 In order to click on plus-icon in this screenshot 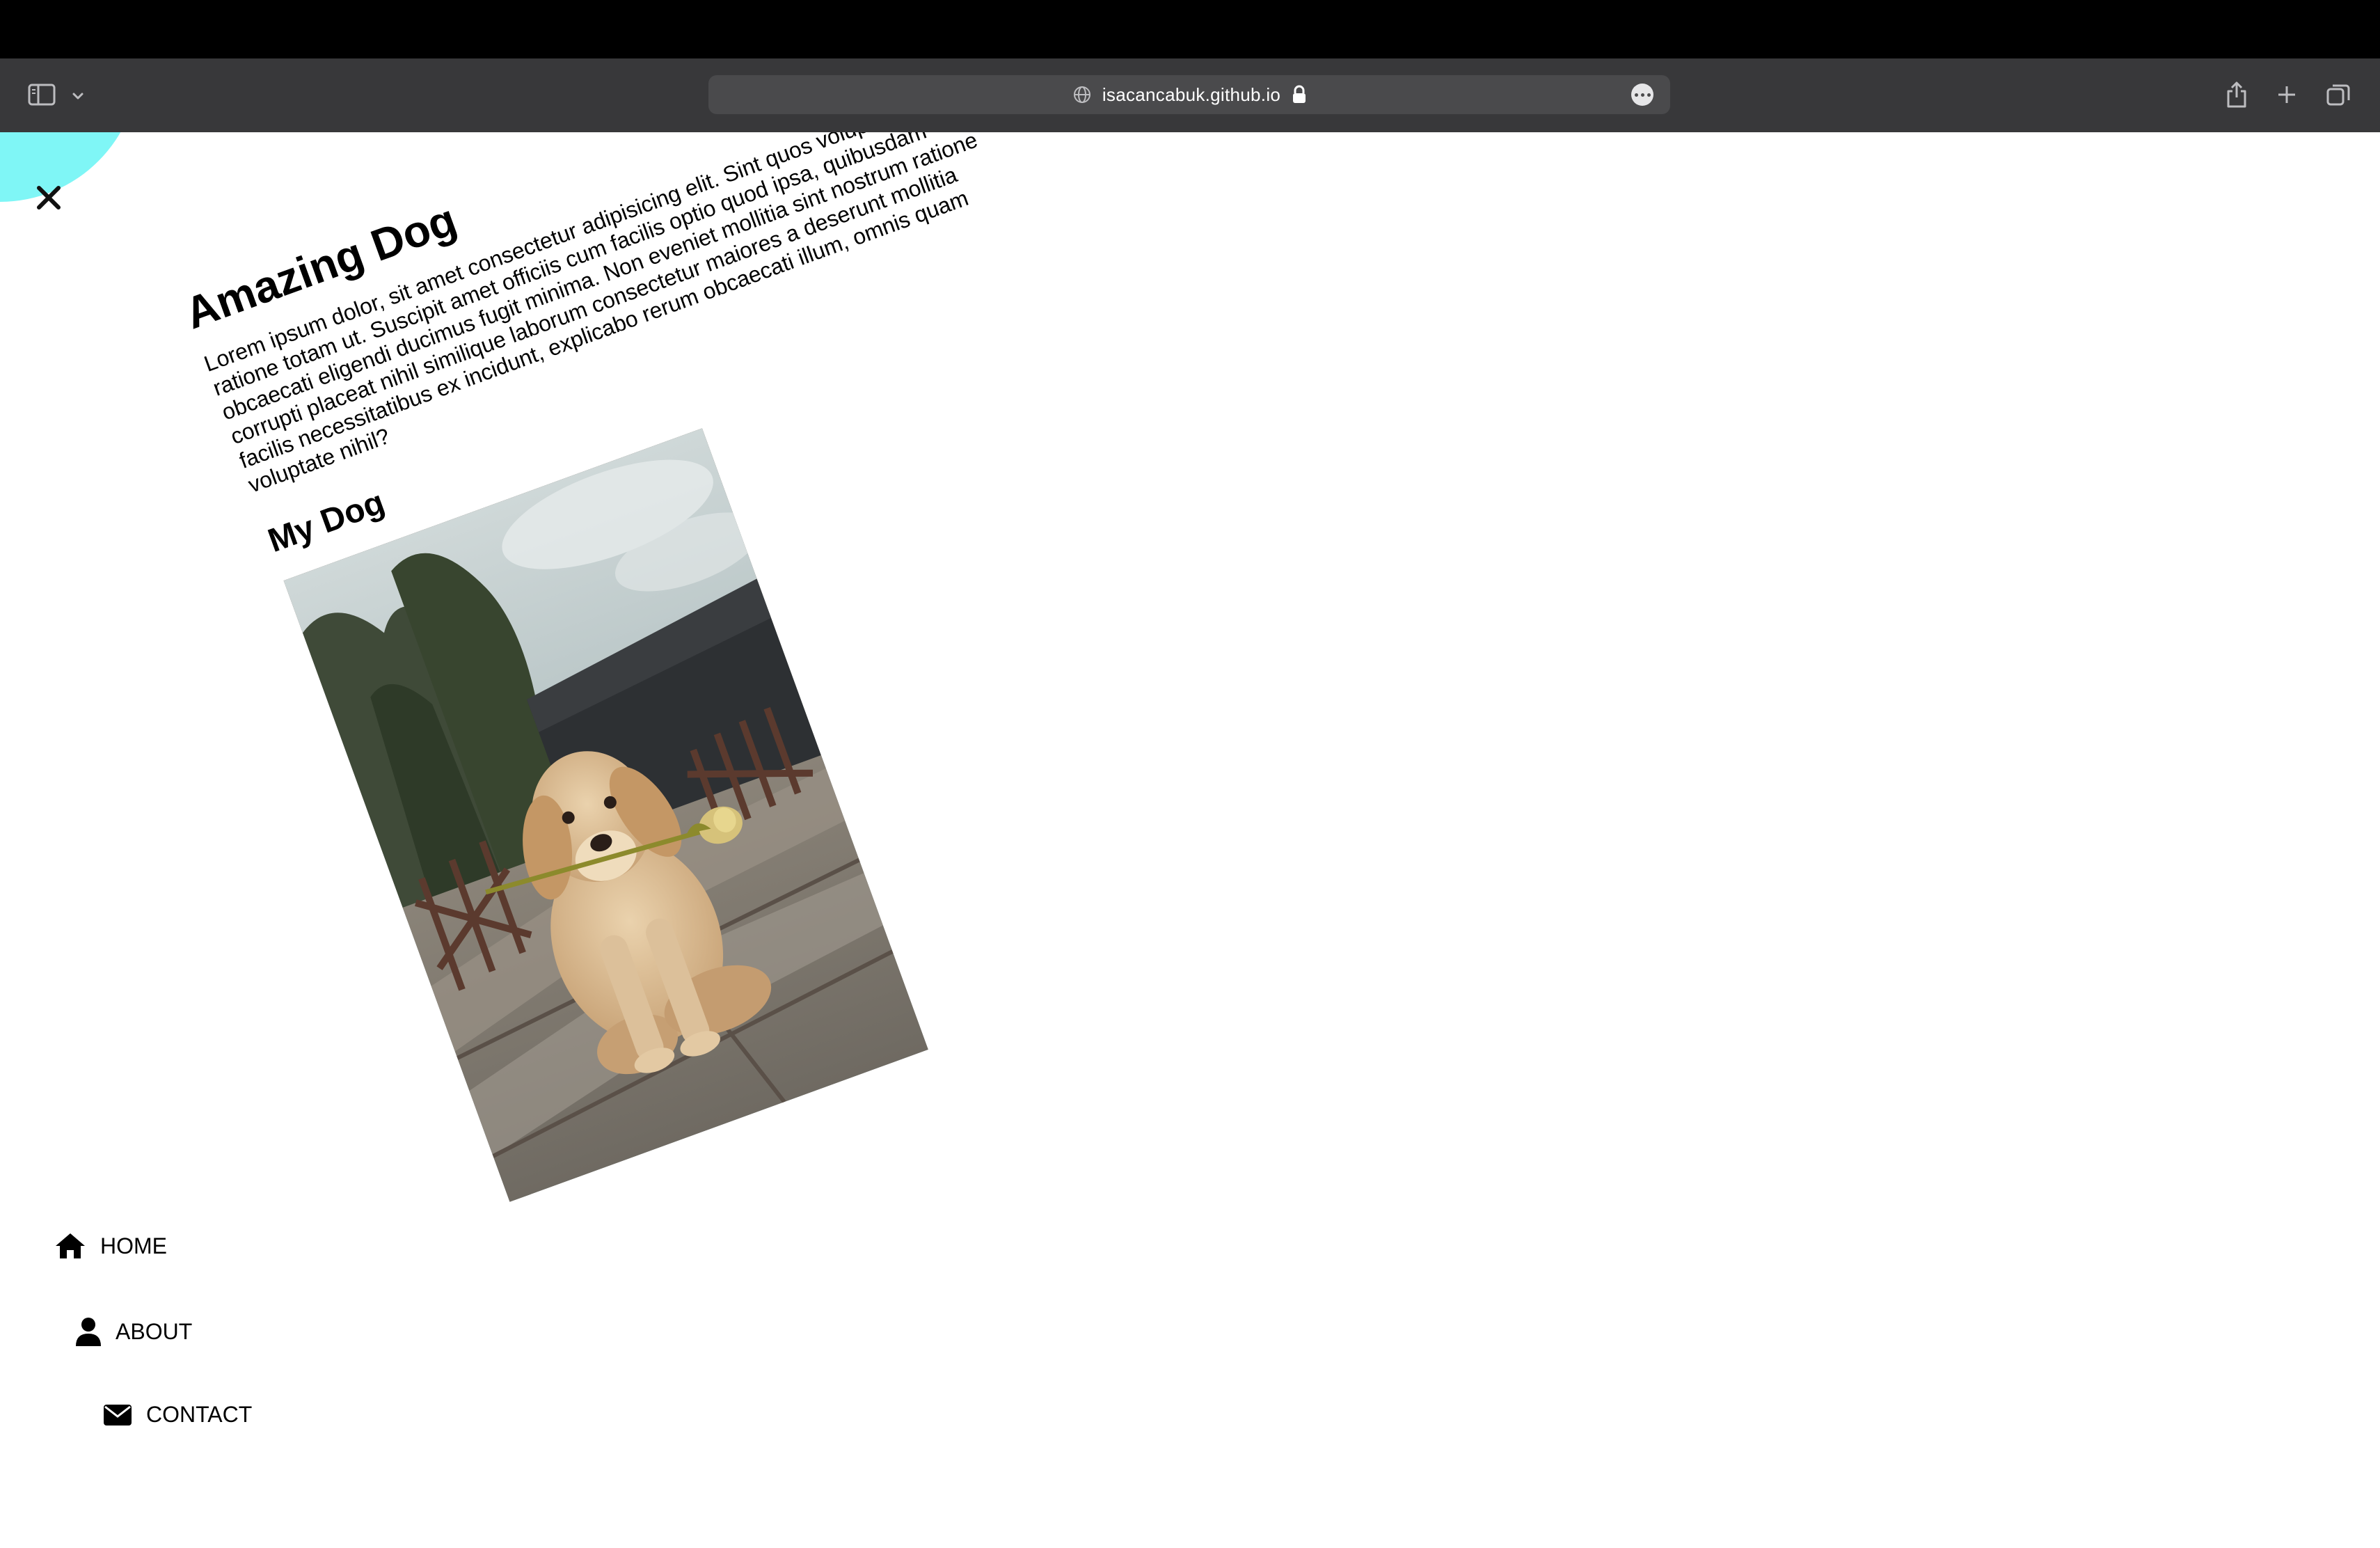, I will do `click(2286, 94)`.